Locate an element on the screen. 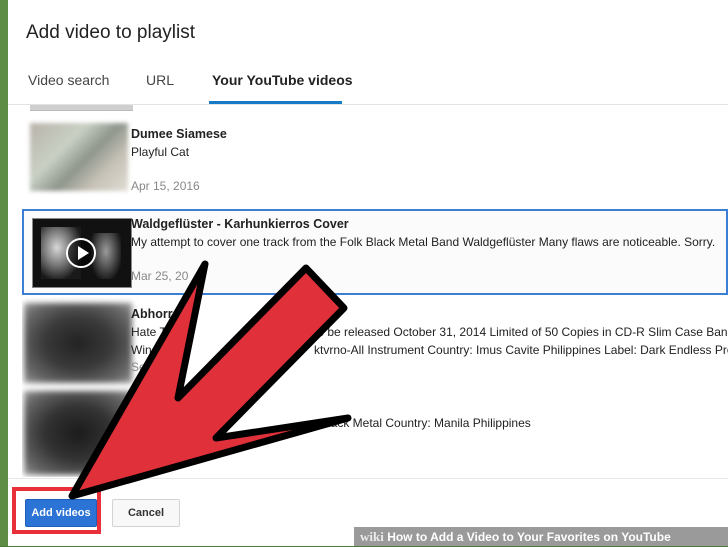  wikihow-logo: wiki is located at coordinates (372, 536).